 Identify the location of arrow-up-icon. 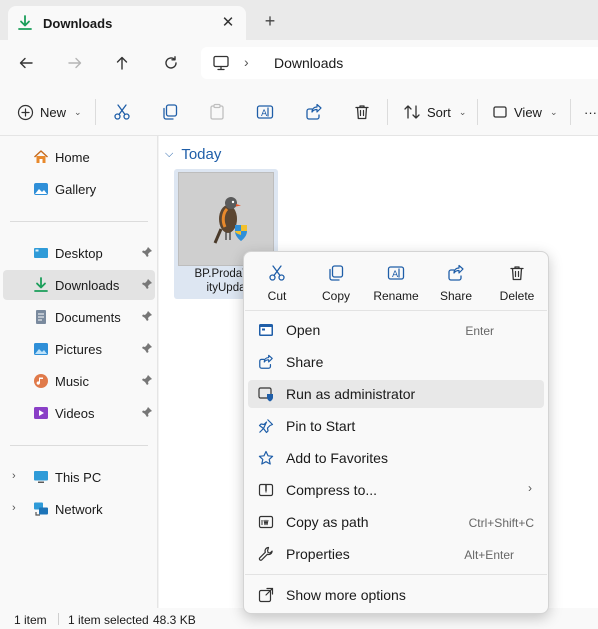
(122, 63).